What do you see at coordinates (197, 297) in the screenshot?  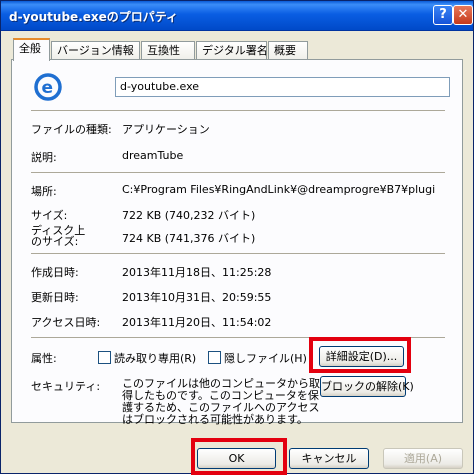 I see `modified-value: 2013年10月31日、20:59:55` at bounding box center [197, 297].